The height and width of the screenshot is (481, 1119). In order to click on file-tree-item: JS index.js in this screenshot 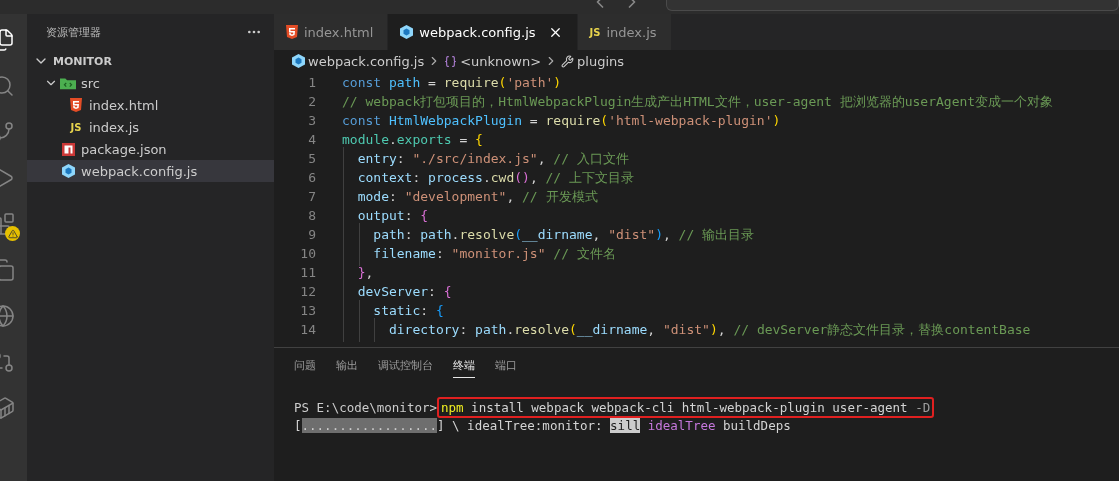, I will do `click(150, 127)`.